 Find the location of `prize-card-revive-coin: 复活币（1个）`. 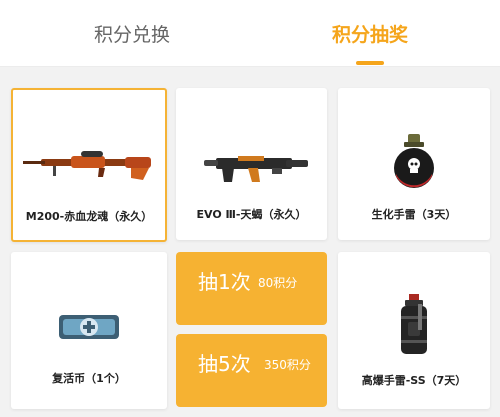

prize-card-revive-coin: 复活币（1个） is located at coordinates (89, 330).